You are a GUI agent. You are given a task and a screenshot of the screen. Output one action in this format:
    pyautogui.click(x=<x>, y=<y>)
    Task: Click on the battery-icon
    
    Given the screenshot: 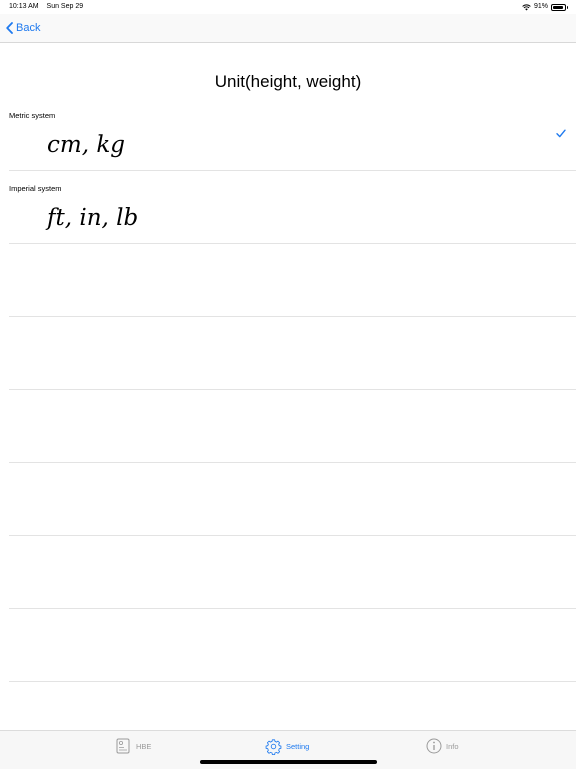 What is the action you would take?
    pyautogui.click(x=559, y=7)
    